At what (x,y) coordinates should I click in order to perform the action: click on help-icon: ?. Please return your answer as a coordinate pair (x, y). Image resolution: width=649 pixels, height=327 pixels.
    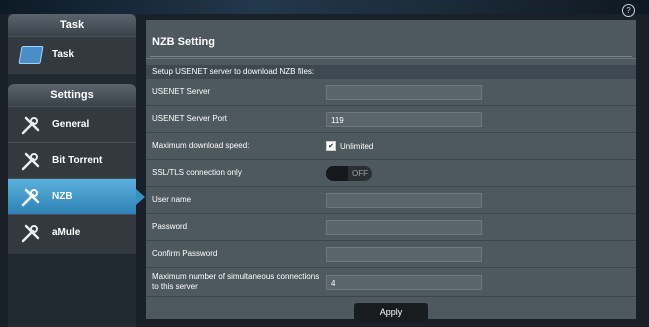
    Looking at the image, I should click on (628, 10).